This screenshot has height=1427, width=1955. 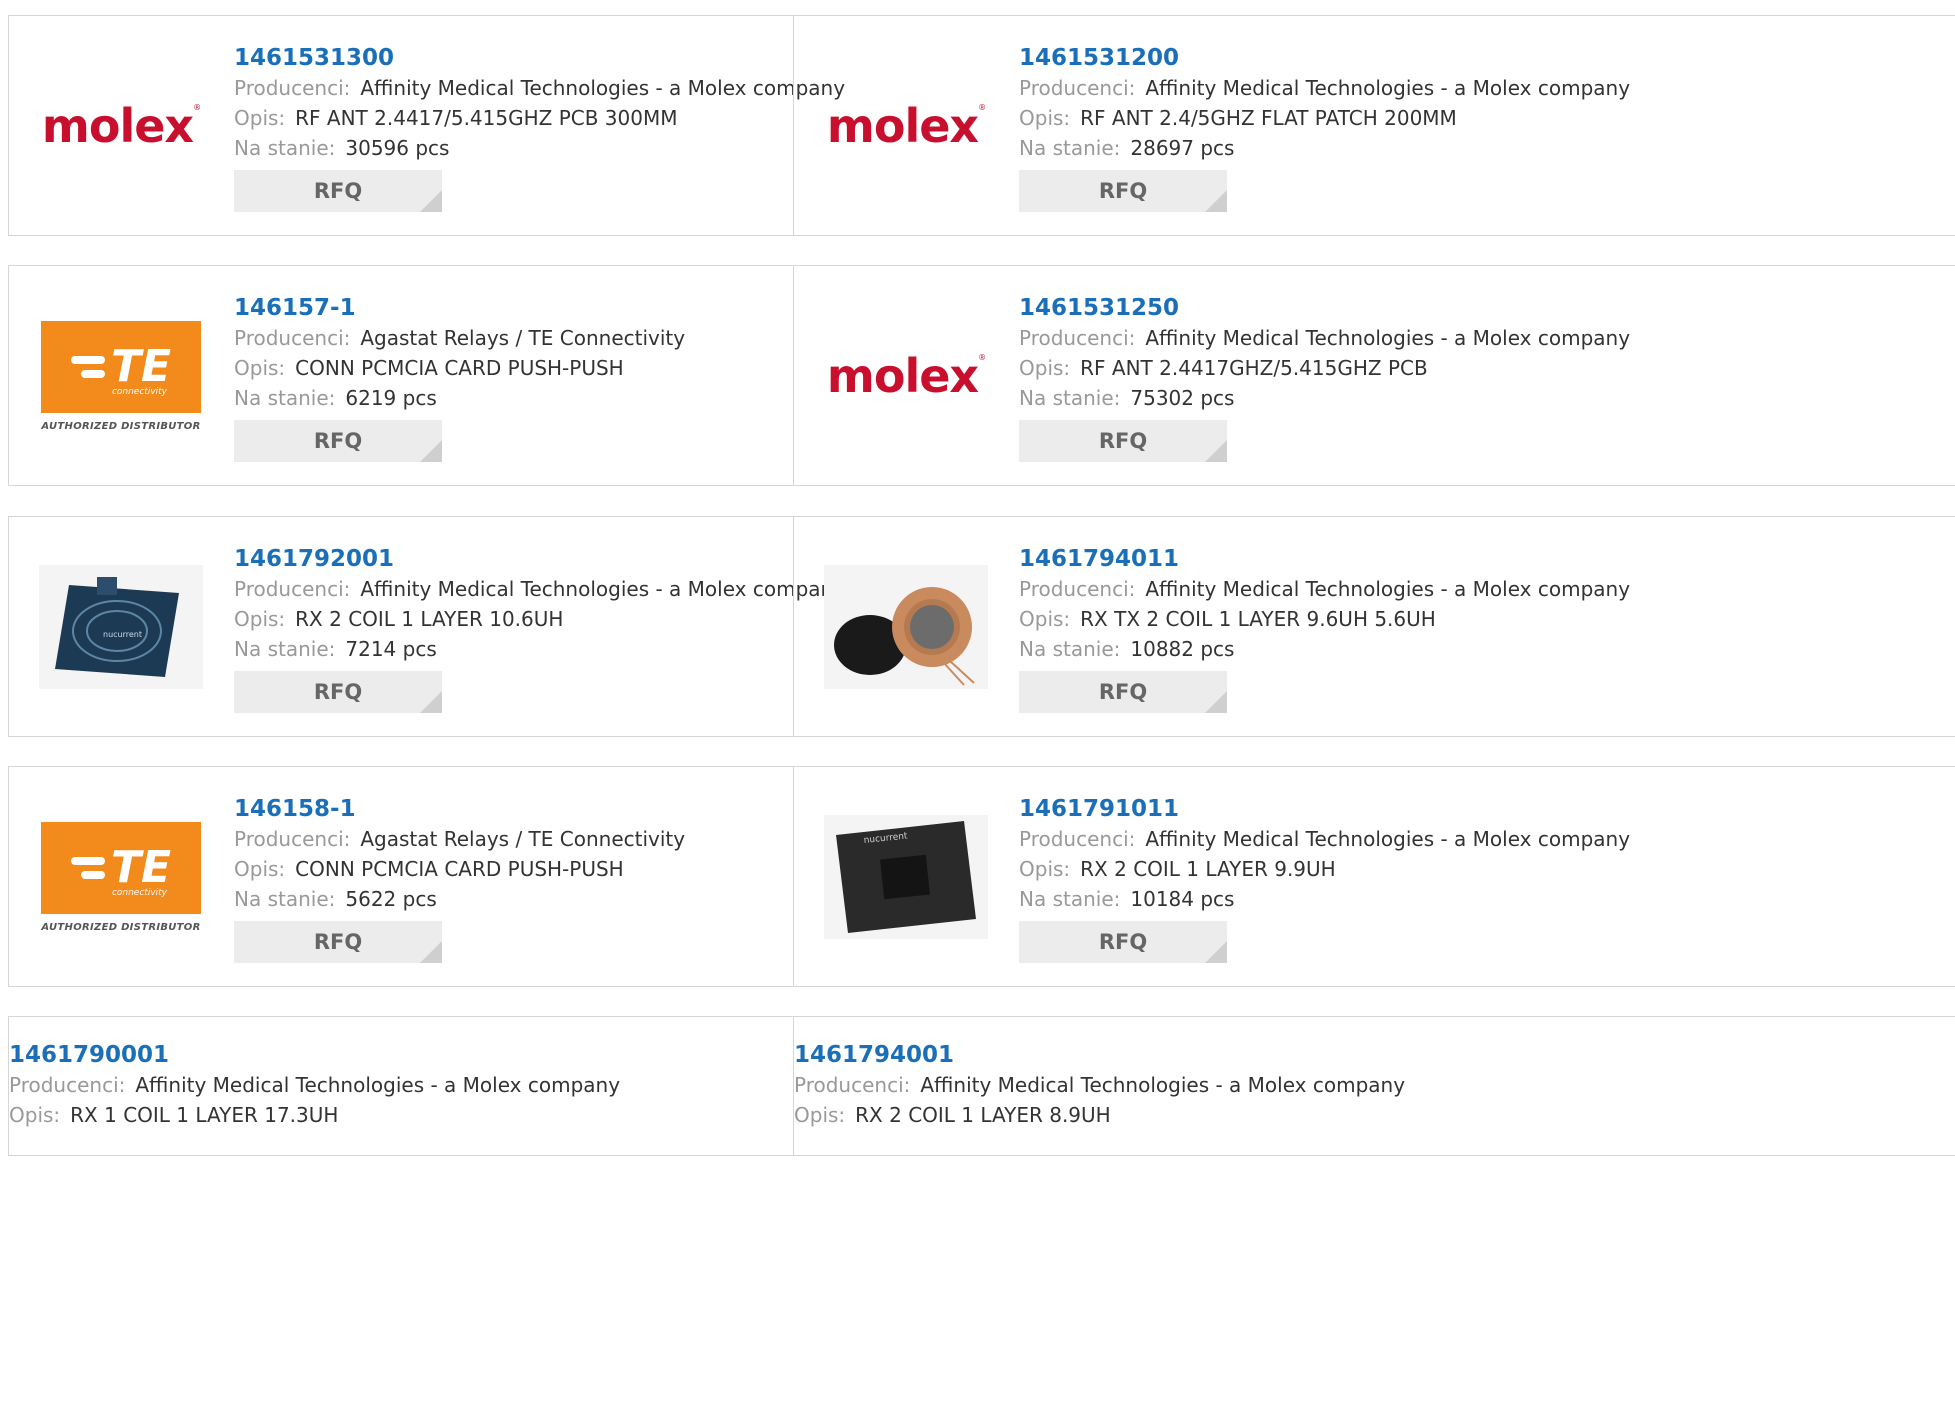 What do you see at coordinates (285, 649) in the screenshot?
I see `stock-label: Na stanie:` at bounding box center [285, 649].